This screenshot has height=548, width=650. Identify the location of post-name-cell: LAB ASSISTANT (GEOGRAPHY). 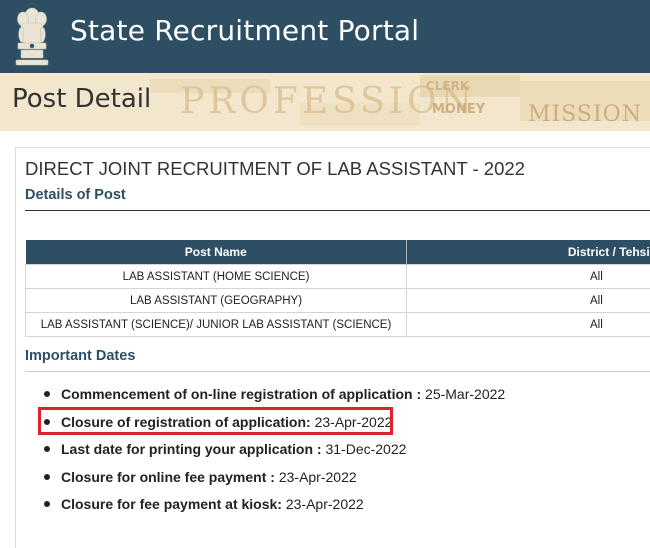
(216, 301).